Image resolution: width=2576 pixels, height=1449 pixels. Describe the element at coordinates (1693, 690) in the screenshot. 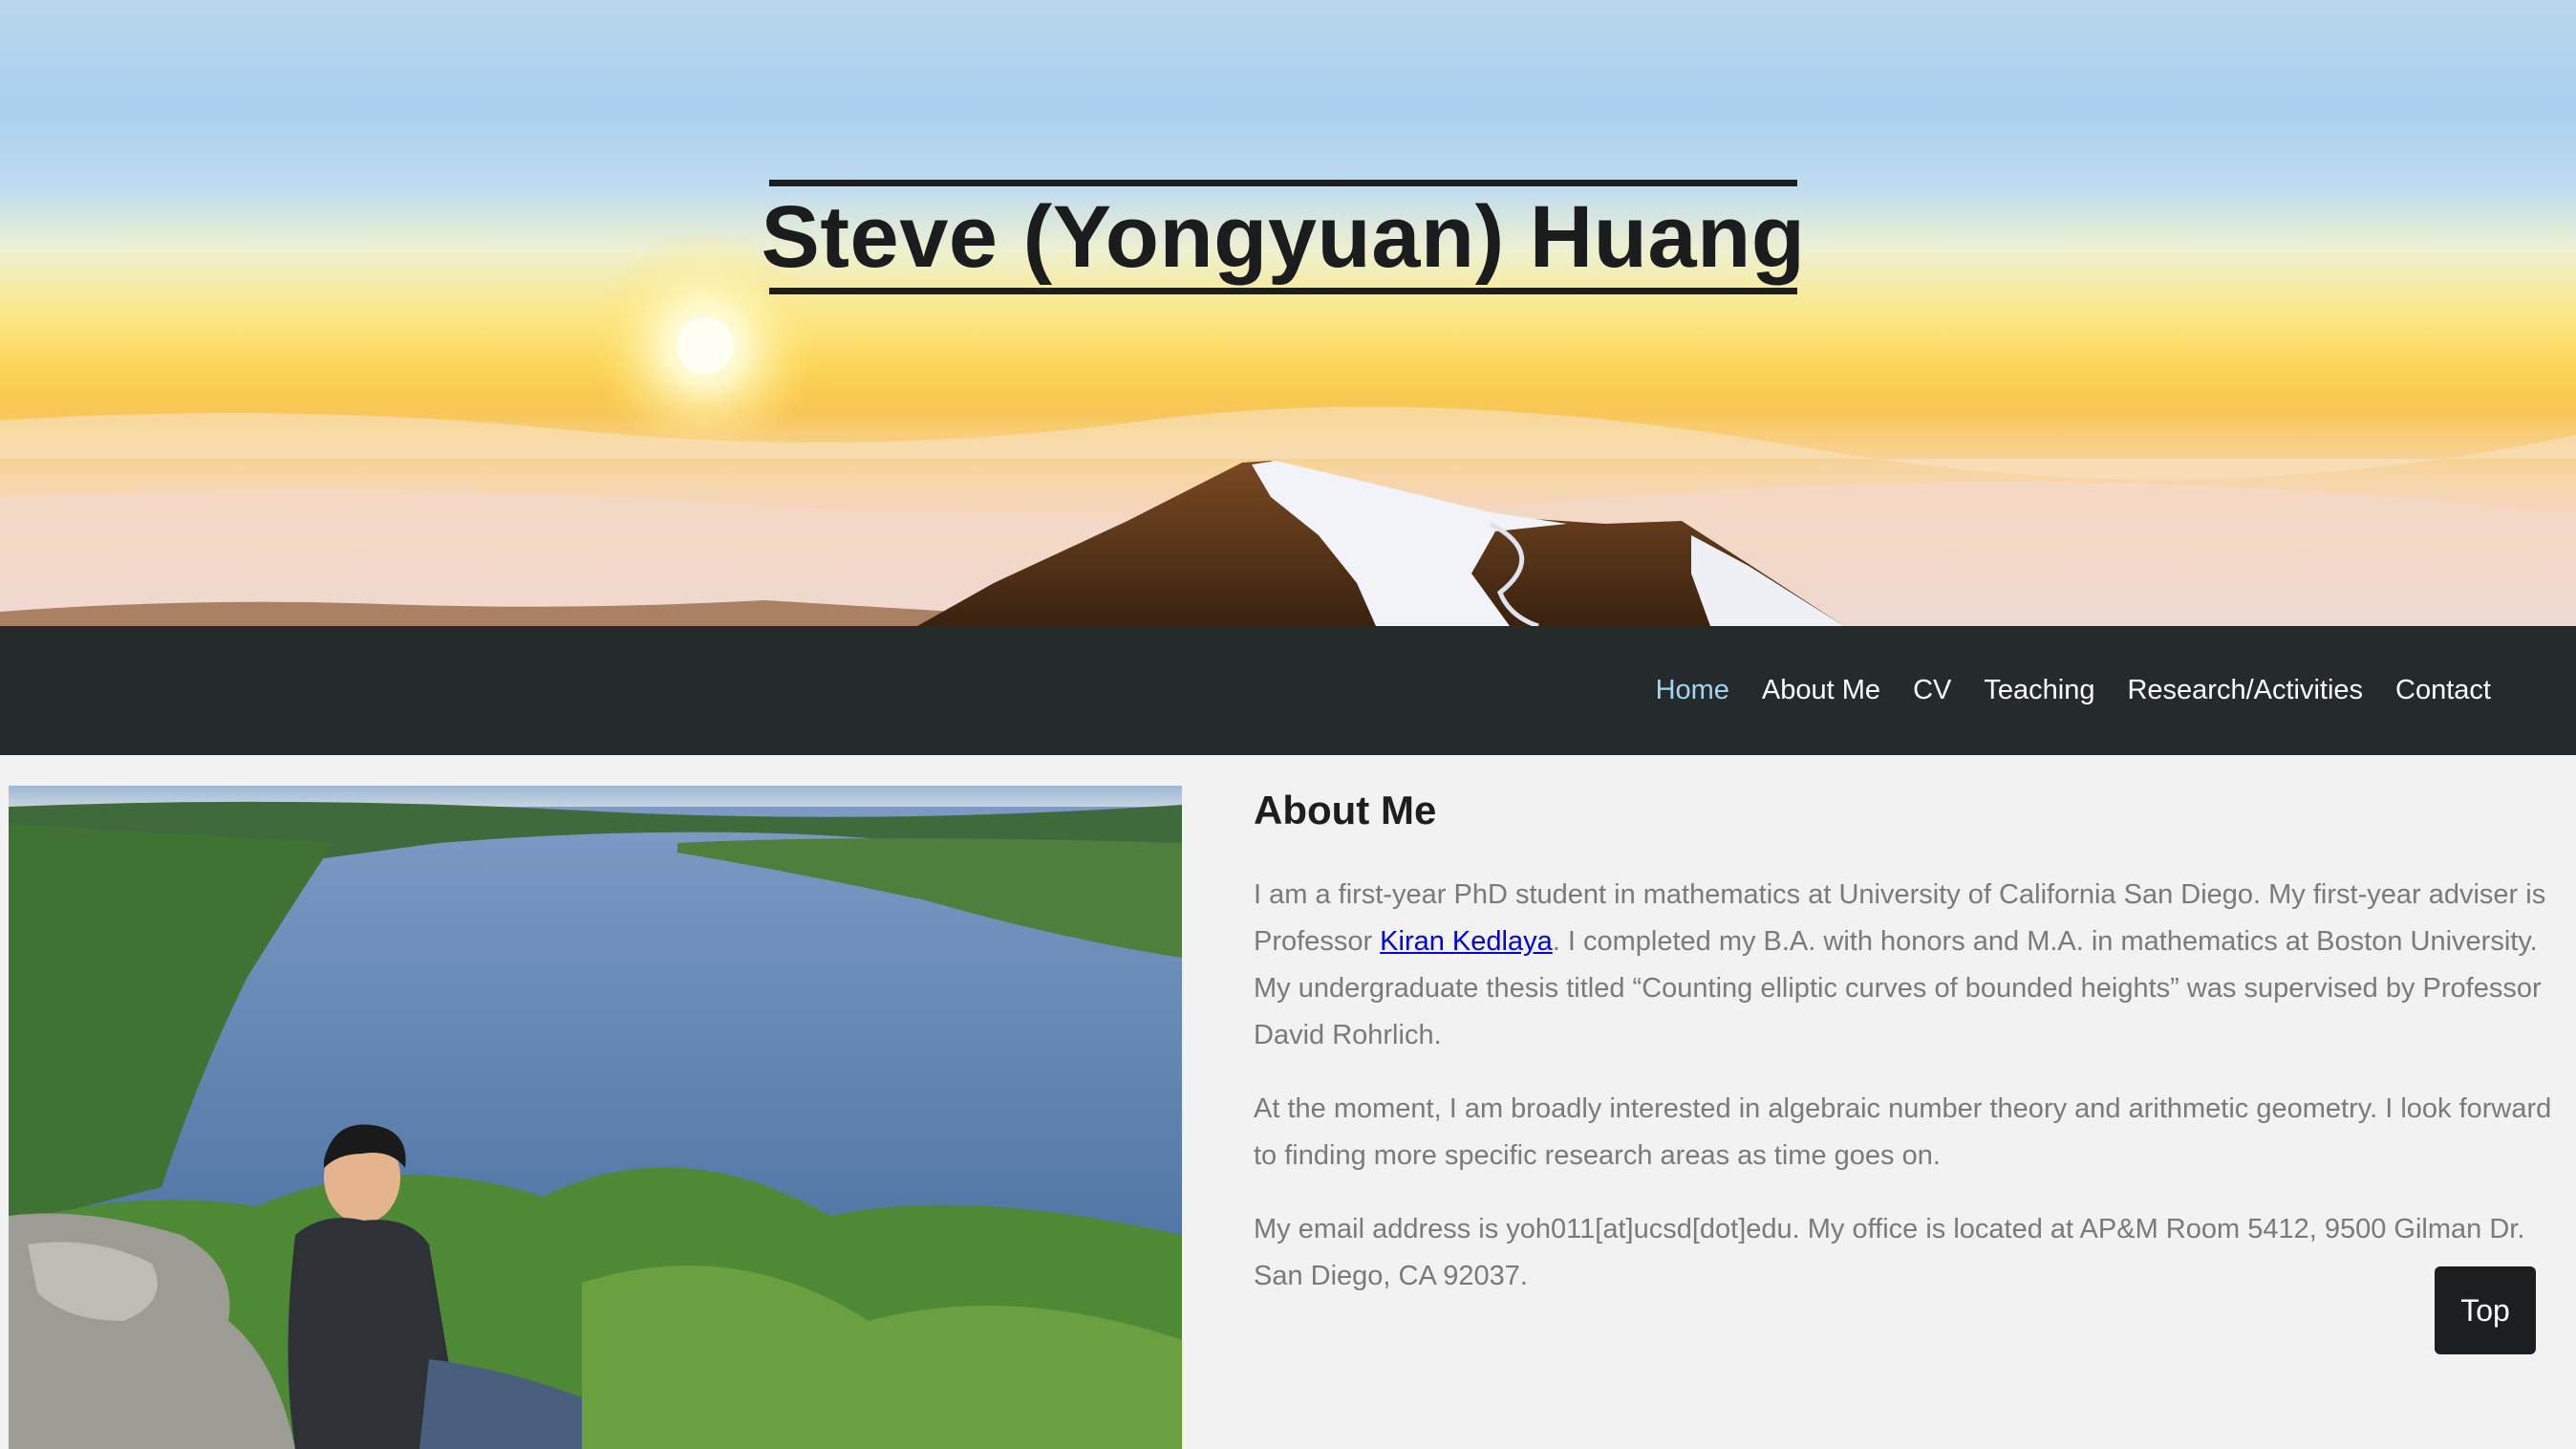

I see `nav-item-home: Home` at that location.